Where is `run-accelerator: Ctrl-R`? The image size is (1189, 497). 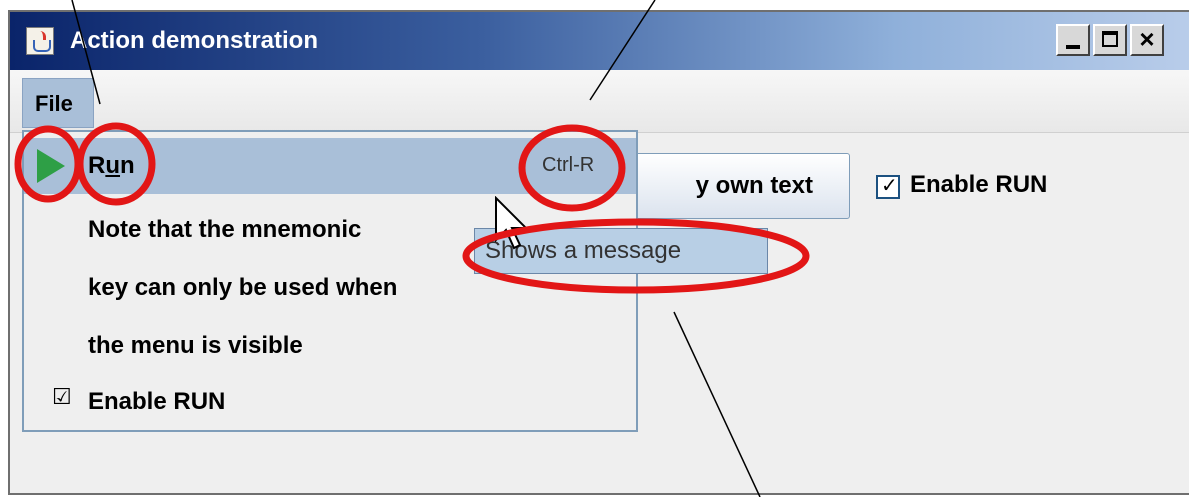
run-accelerator: Ctrl-R is located at coordinates (568, 165).